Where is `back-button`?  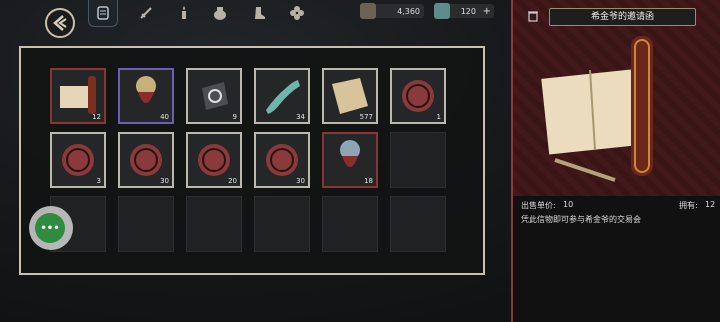
back-button is located at coordinates (60, 23).